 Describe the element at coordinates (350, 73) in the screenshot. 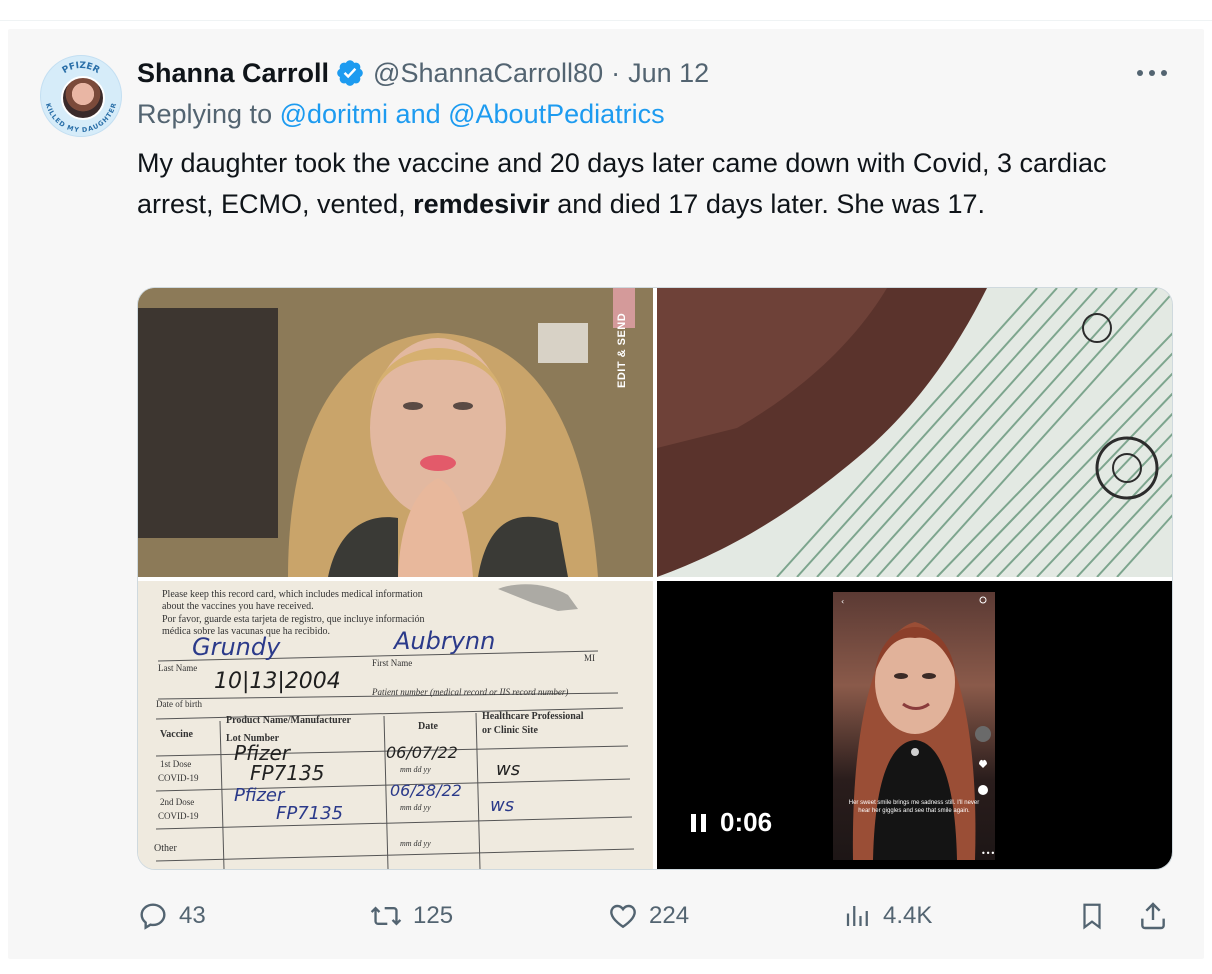

I see `verified-badge-icon` at that location.